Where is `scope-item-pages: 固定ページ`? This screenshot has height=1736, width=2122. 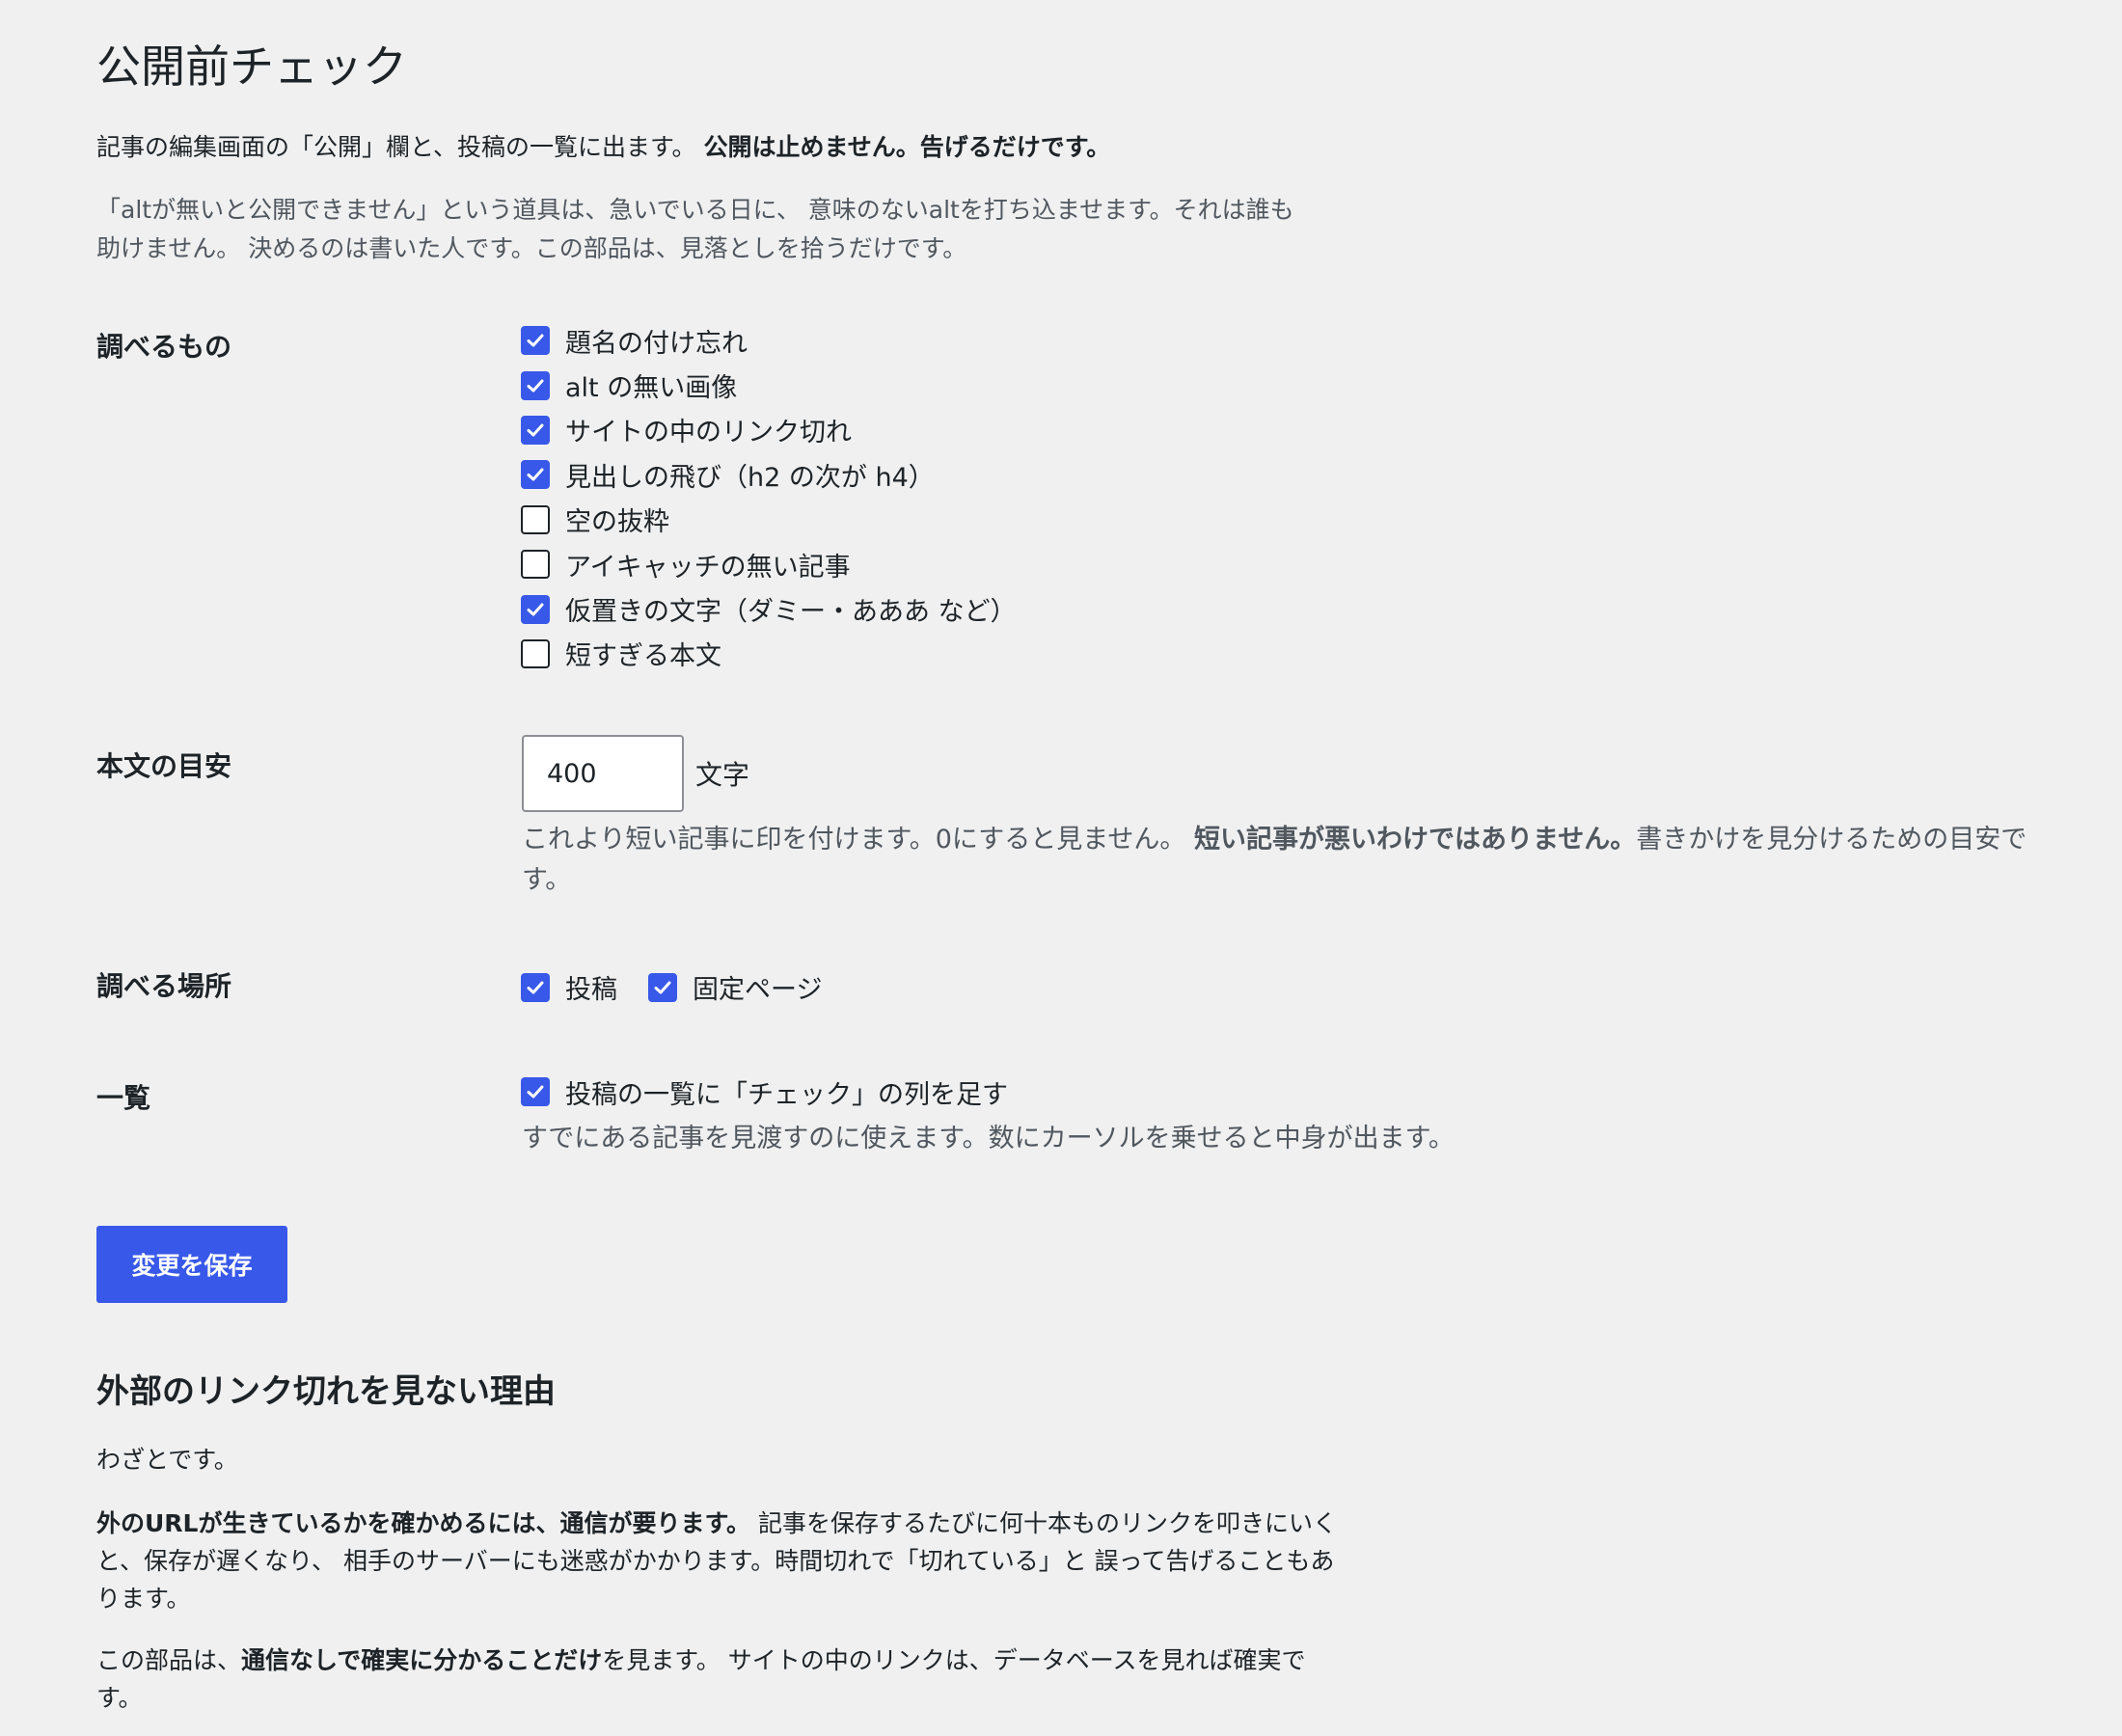
scope-item-pages: 固定ページ is located at coordinates (735, 987).